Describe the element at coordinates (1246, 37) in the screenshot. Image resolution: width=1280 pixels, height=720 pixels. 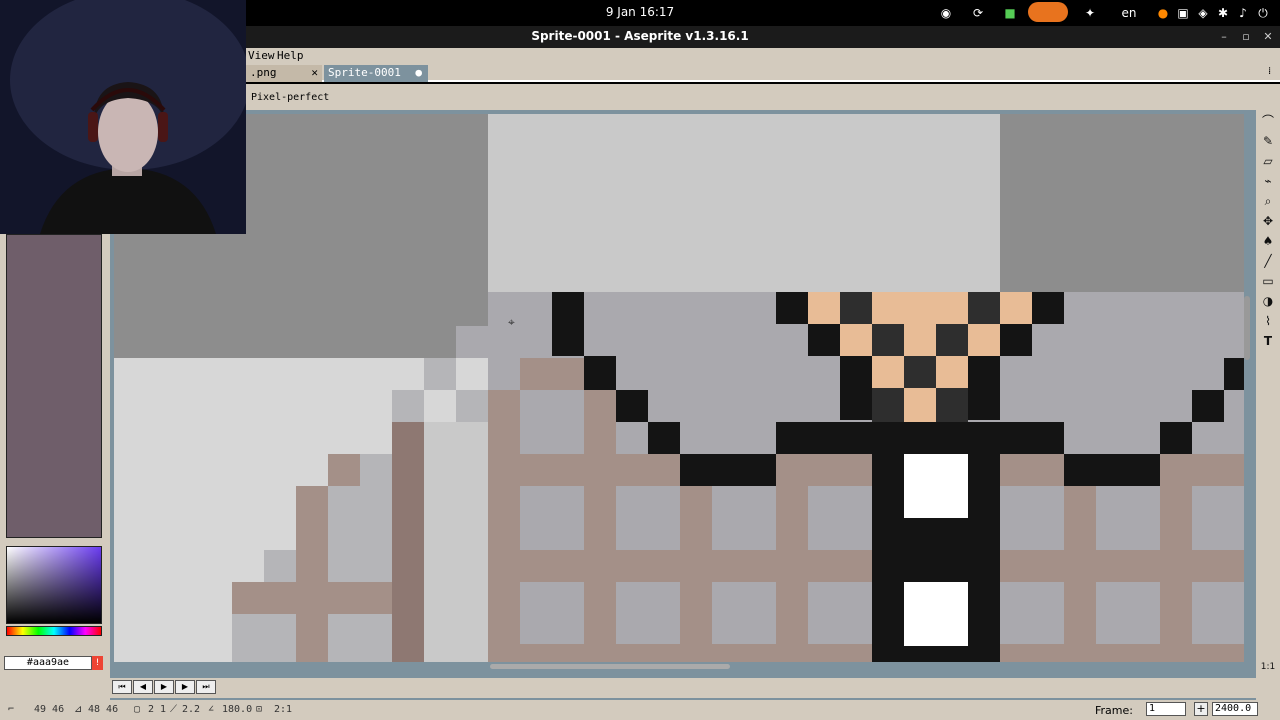
I see `maximize-icon: ▫` at that location.